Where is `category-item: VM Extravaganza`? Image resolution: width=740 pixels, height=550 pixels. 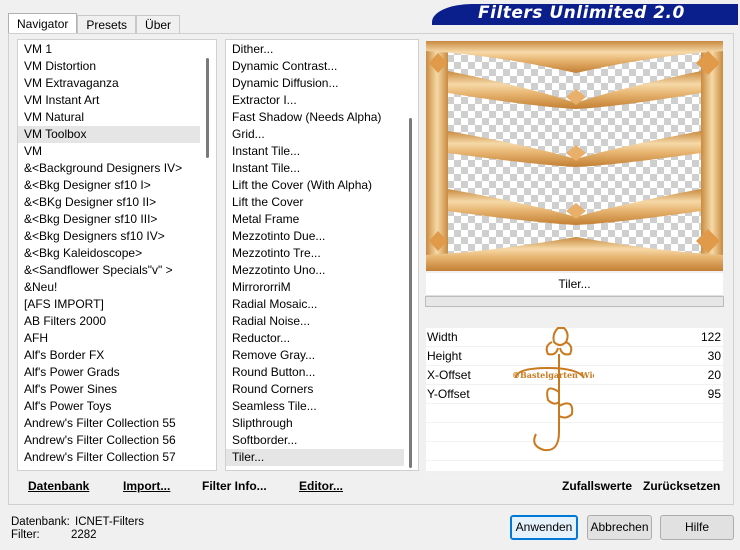 category-item: VM Extravaganza is located at coordinates (117, 83).